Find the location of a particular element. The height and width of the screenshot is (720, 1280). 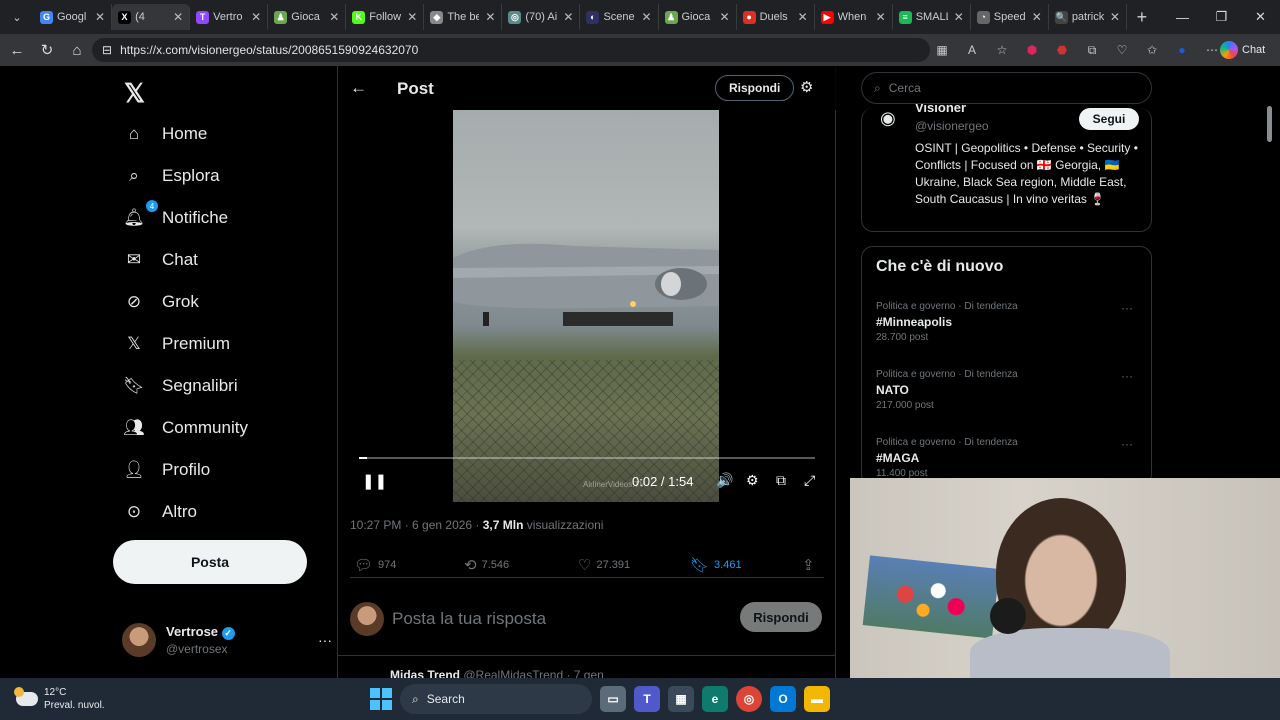

favorite-star-icon: ☆ is located at coordinates (1002, 50).